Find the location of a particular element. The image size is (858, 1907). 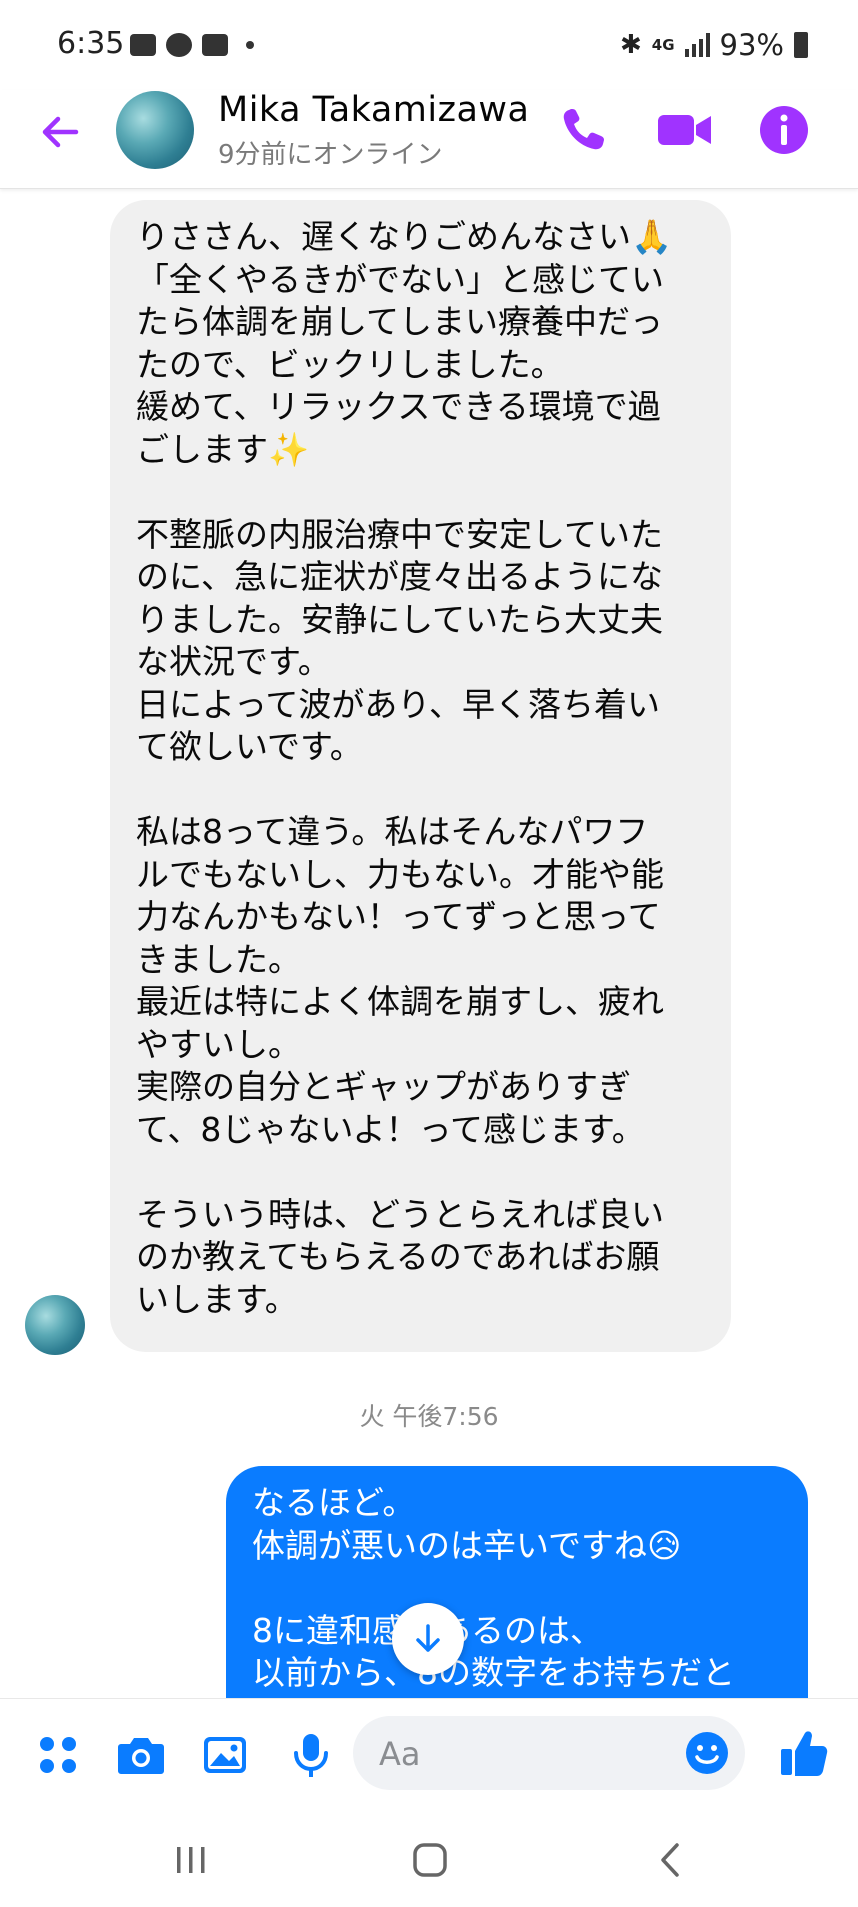

video-camera-icon is located at coordinates (683, 130).